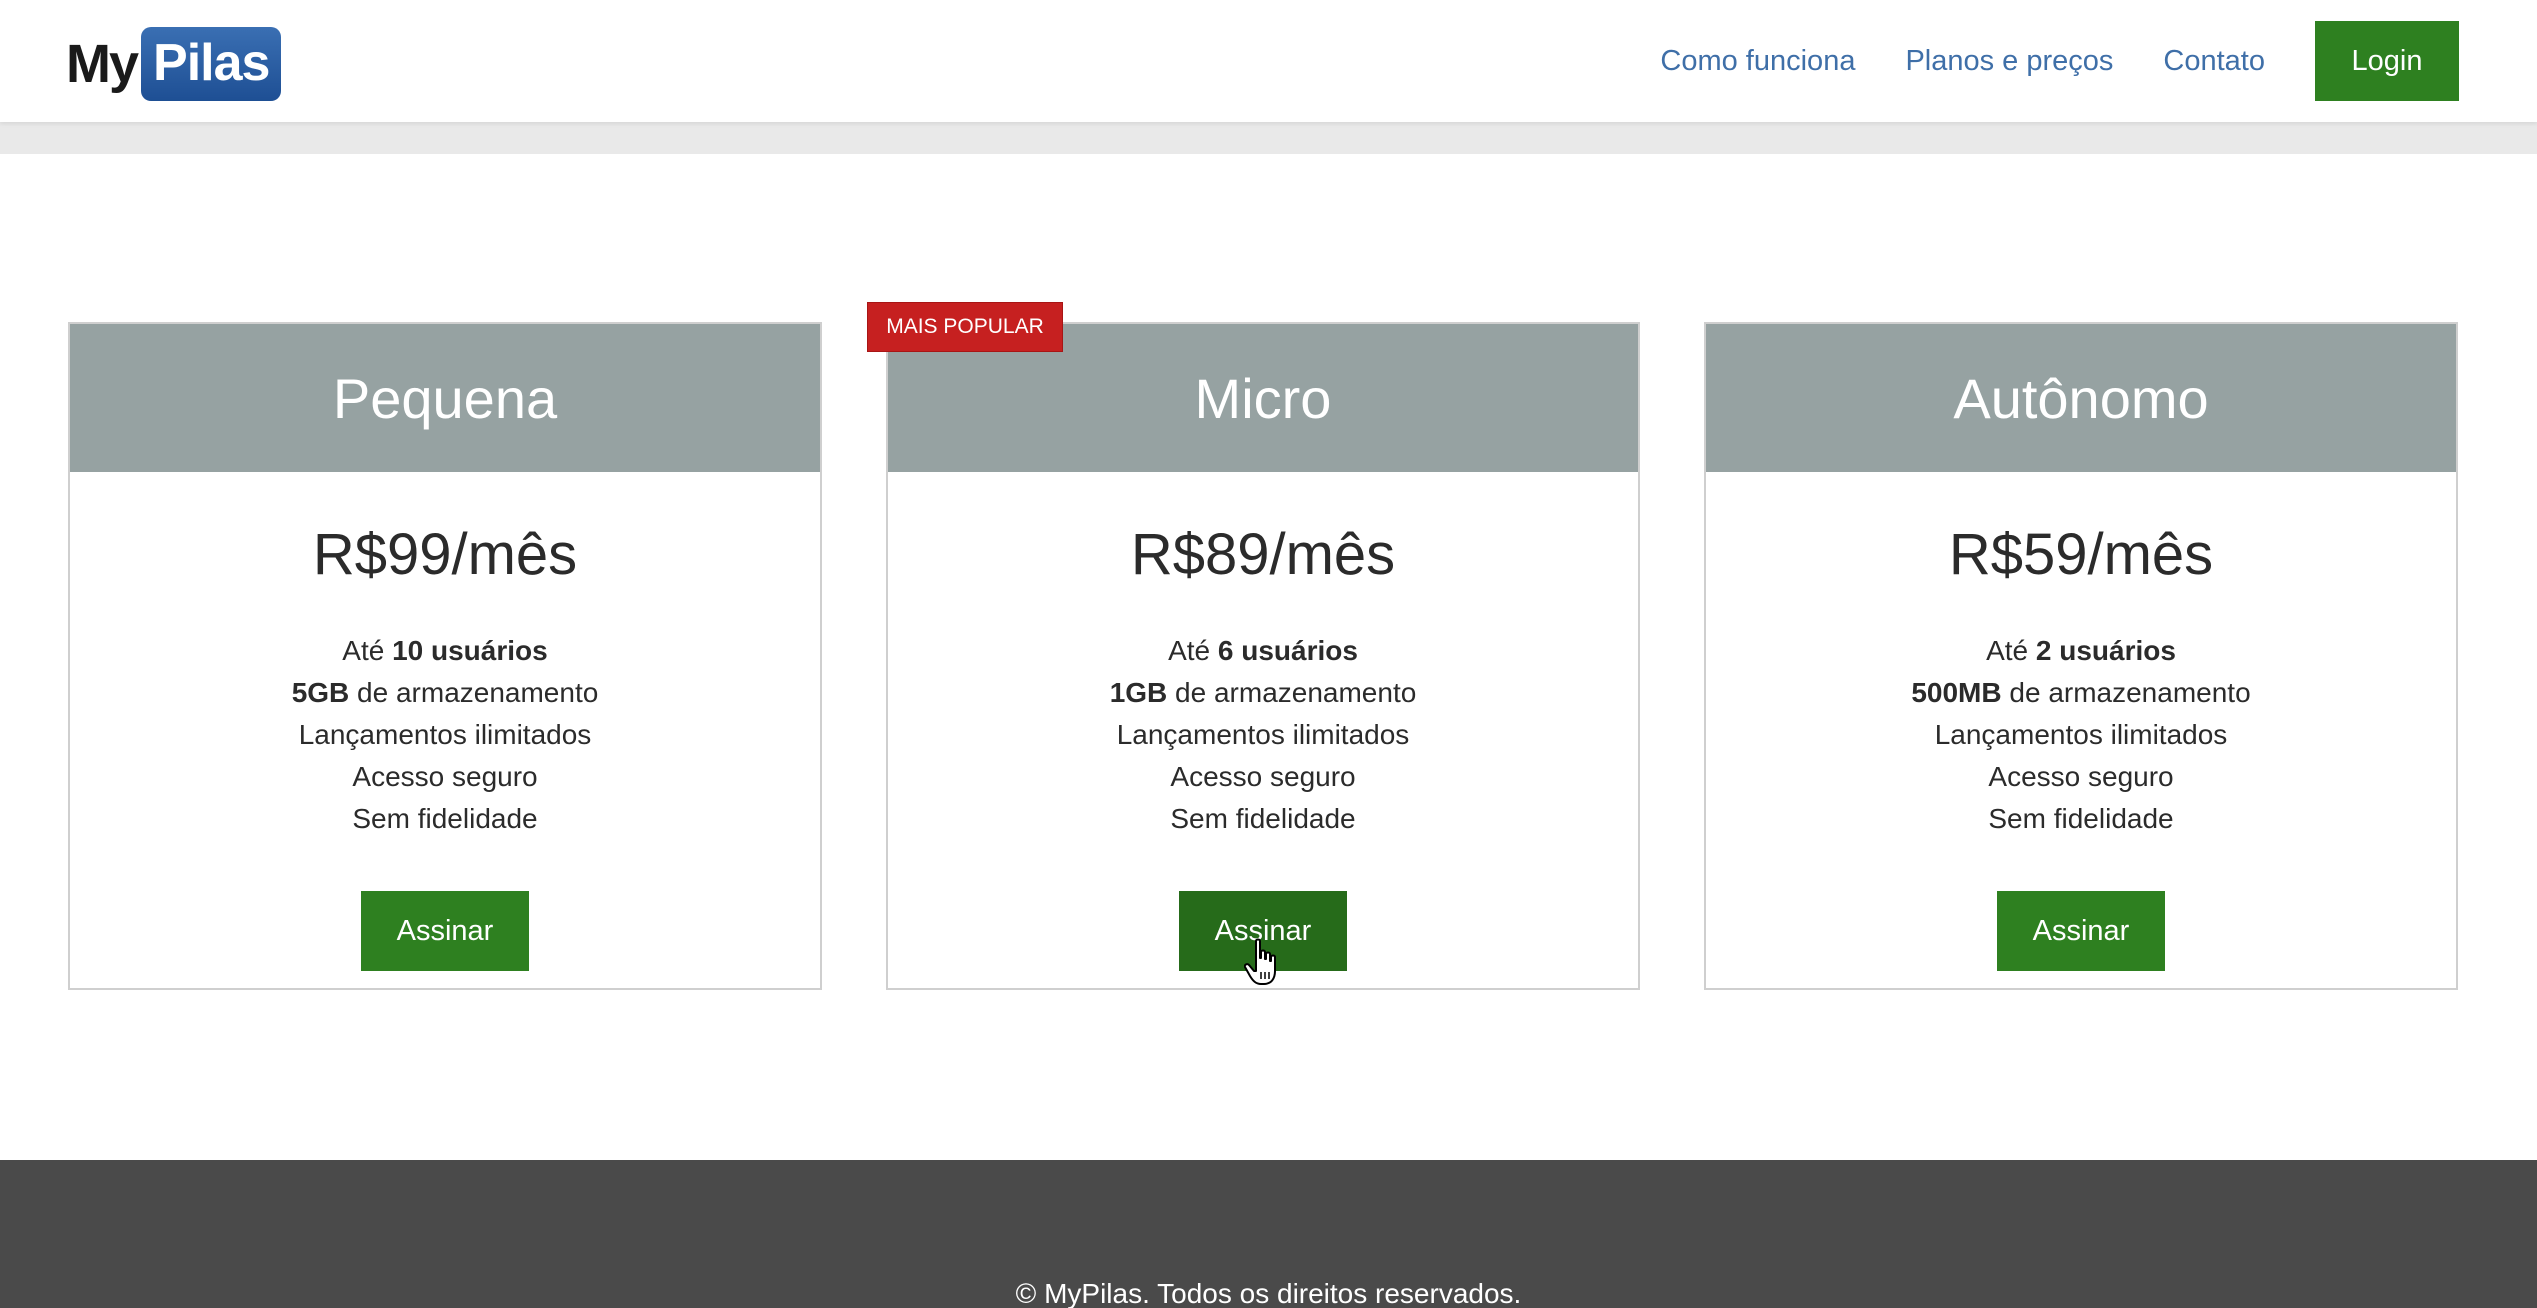  What do you see at coordinates (2214, 61) in the screenshot?
I see `nav-link-contato: Contato` at bounding box center [2214, 61].